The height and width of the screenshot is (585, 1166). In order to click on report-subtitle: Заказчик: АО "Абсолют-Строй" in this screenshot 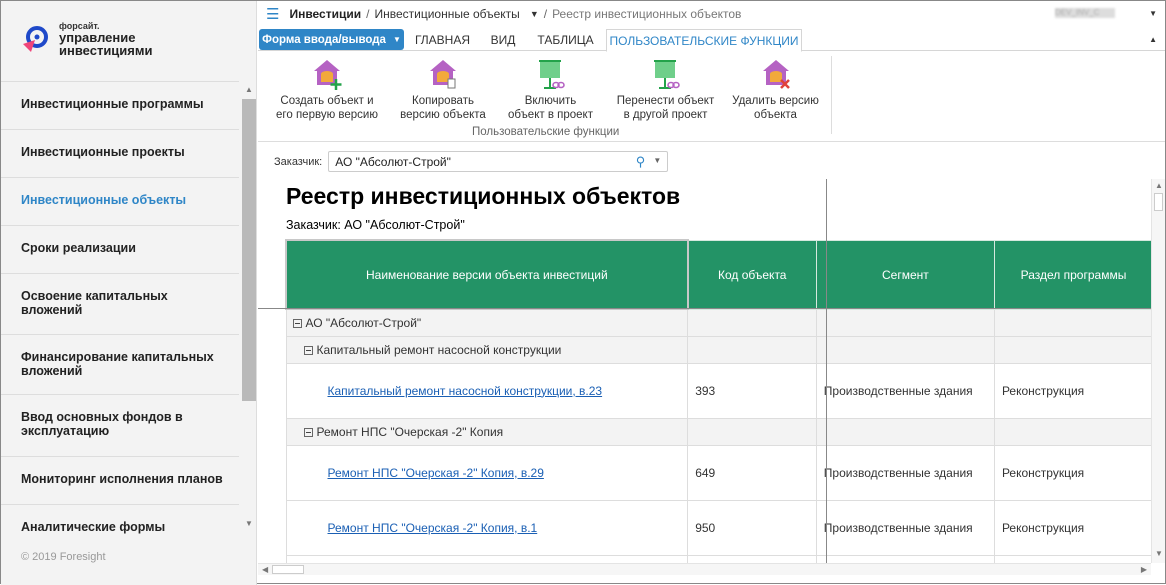, I will do `click(375, 225)`.